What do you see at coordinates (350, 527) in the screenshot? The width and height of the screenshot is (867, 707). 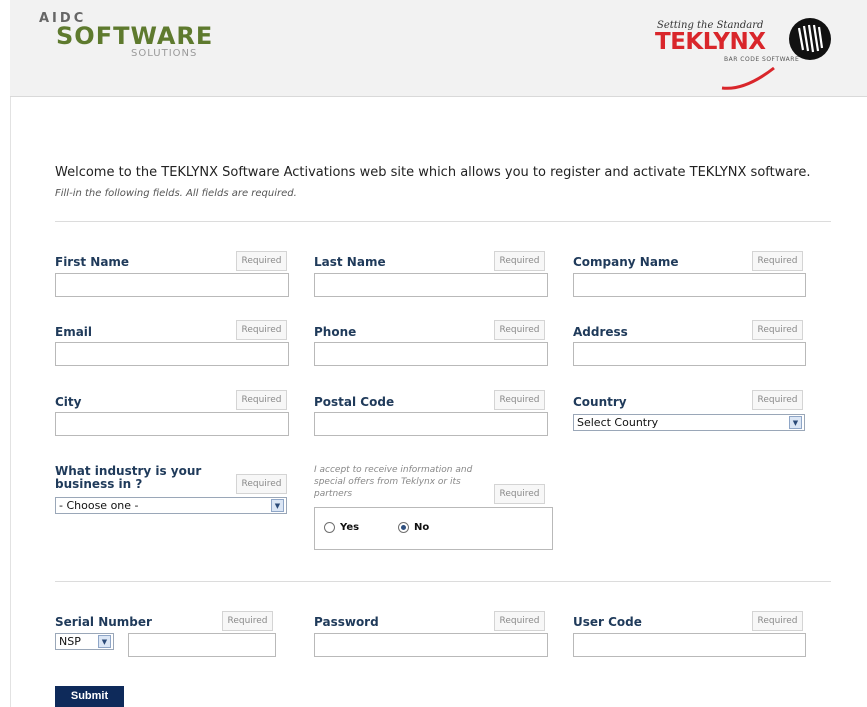 I see `offers-yes-label: Yes` at bounding box center [350, 527].